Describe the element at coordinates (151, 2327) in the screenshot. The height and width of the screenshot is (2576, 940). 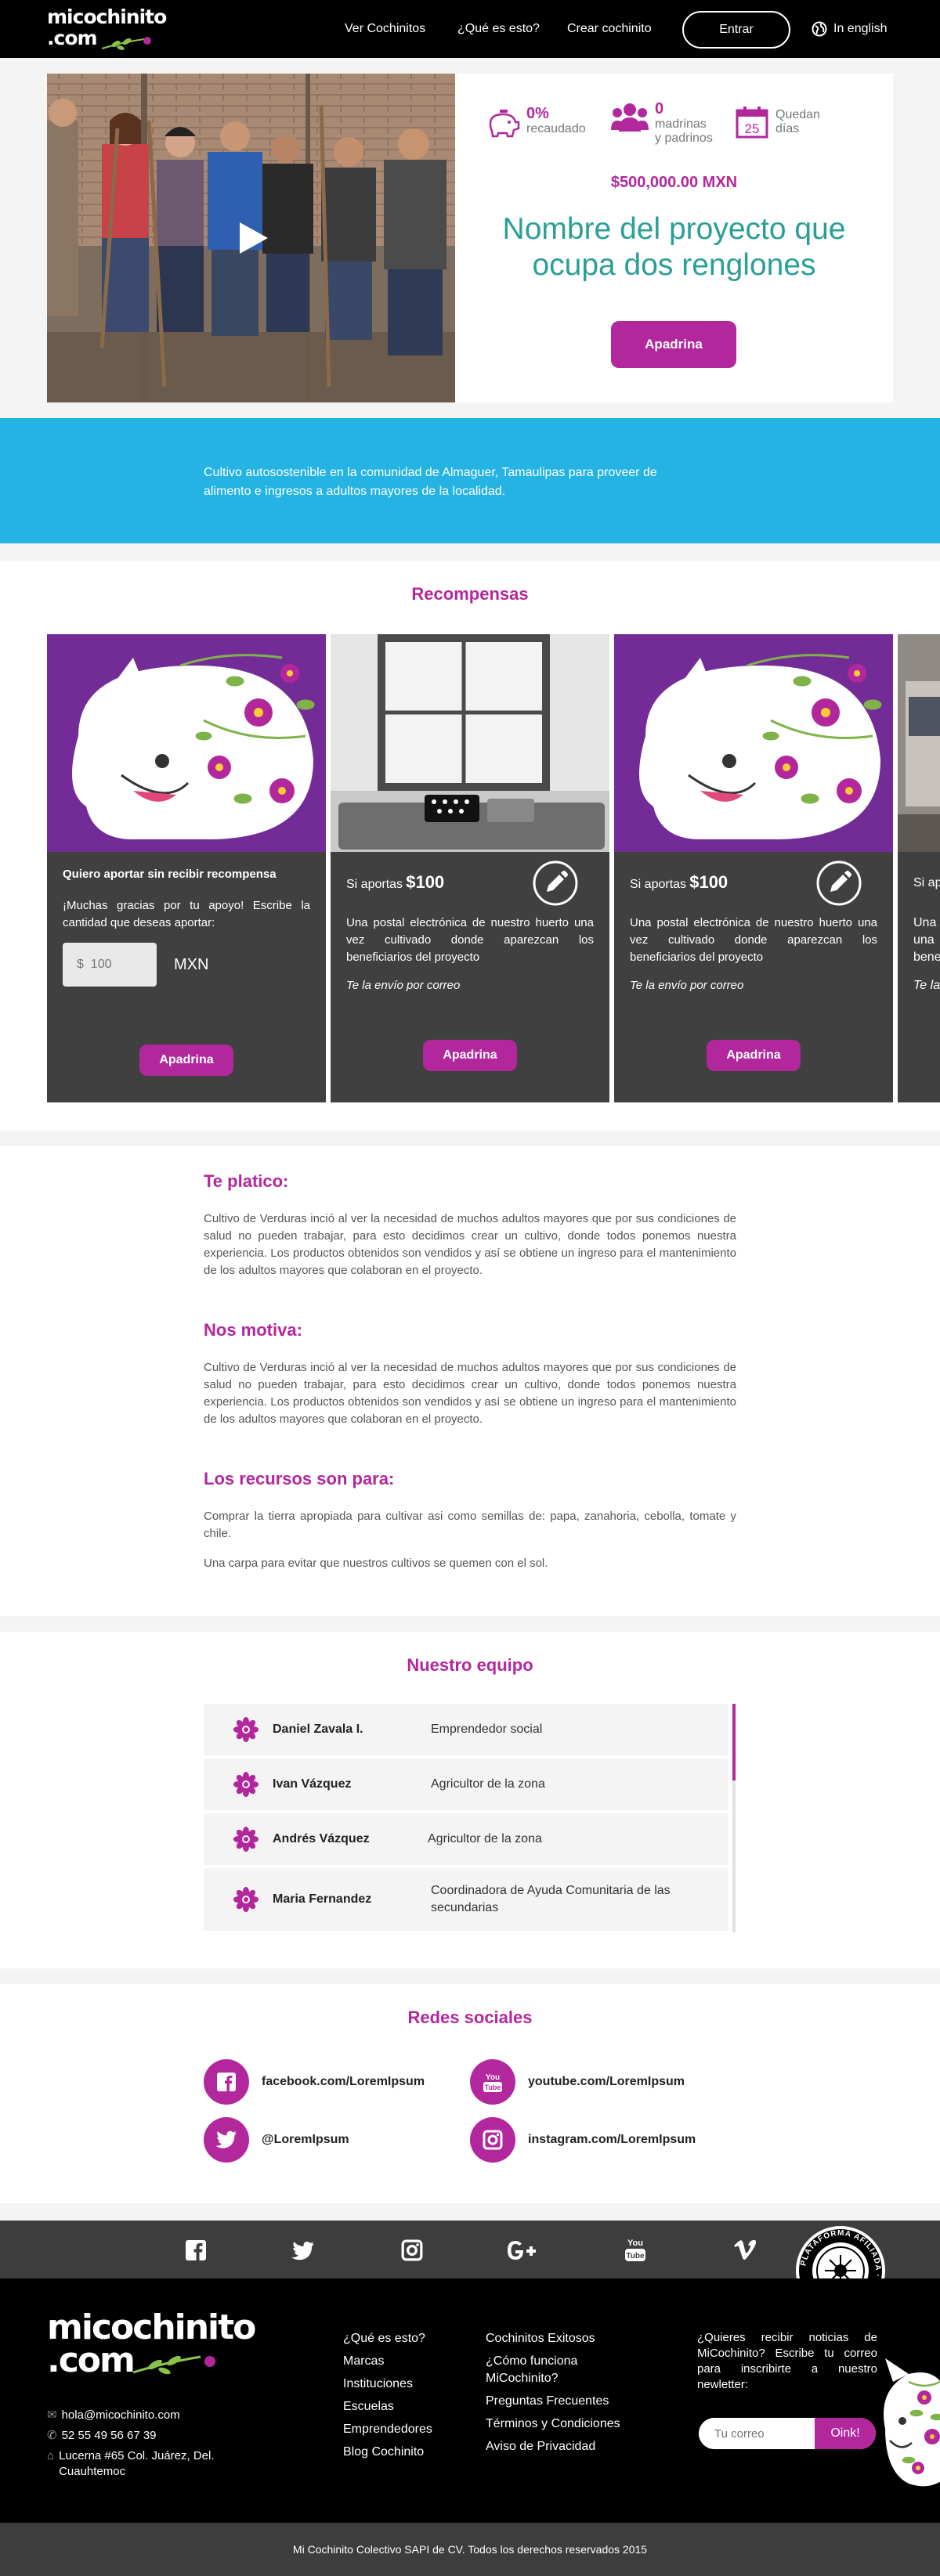
I see `footer-logo-line1: micochinito` at that location.